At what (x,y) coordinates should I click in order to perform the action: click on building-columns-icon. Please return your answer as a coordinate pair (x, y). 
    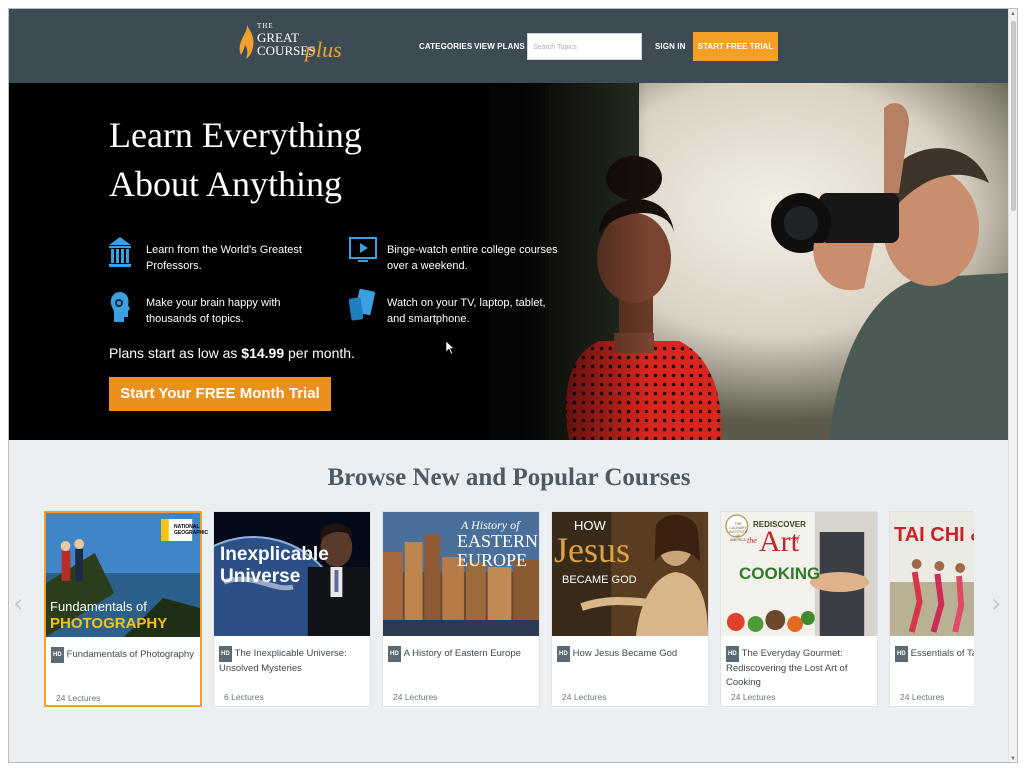
    Looking at the image, I should click on (120, 252).